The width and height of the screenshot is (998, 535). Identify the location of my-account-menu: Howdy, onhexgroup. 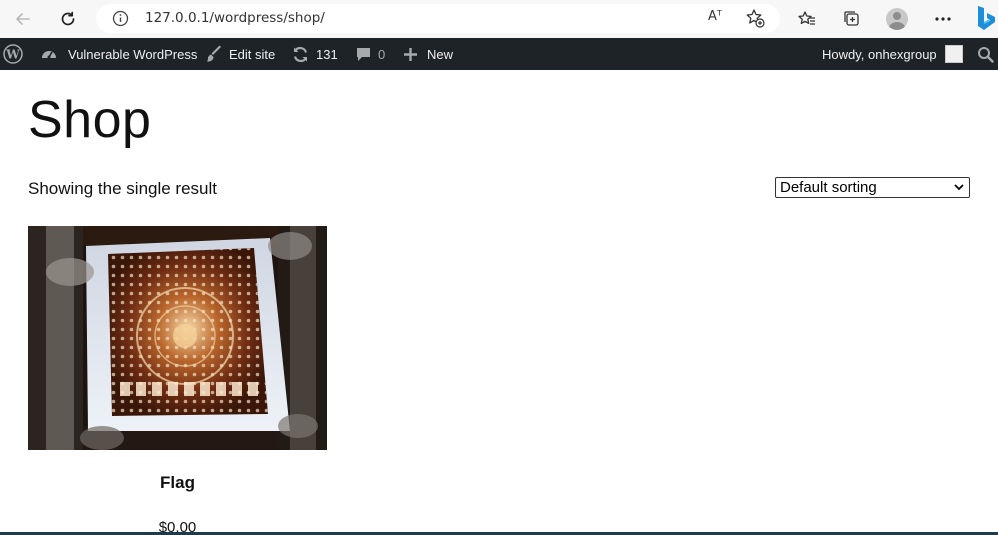
(892, 54).